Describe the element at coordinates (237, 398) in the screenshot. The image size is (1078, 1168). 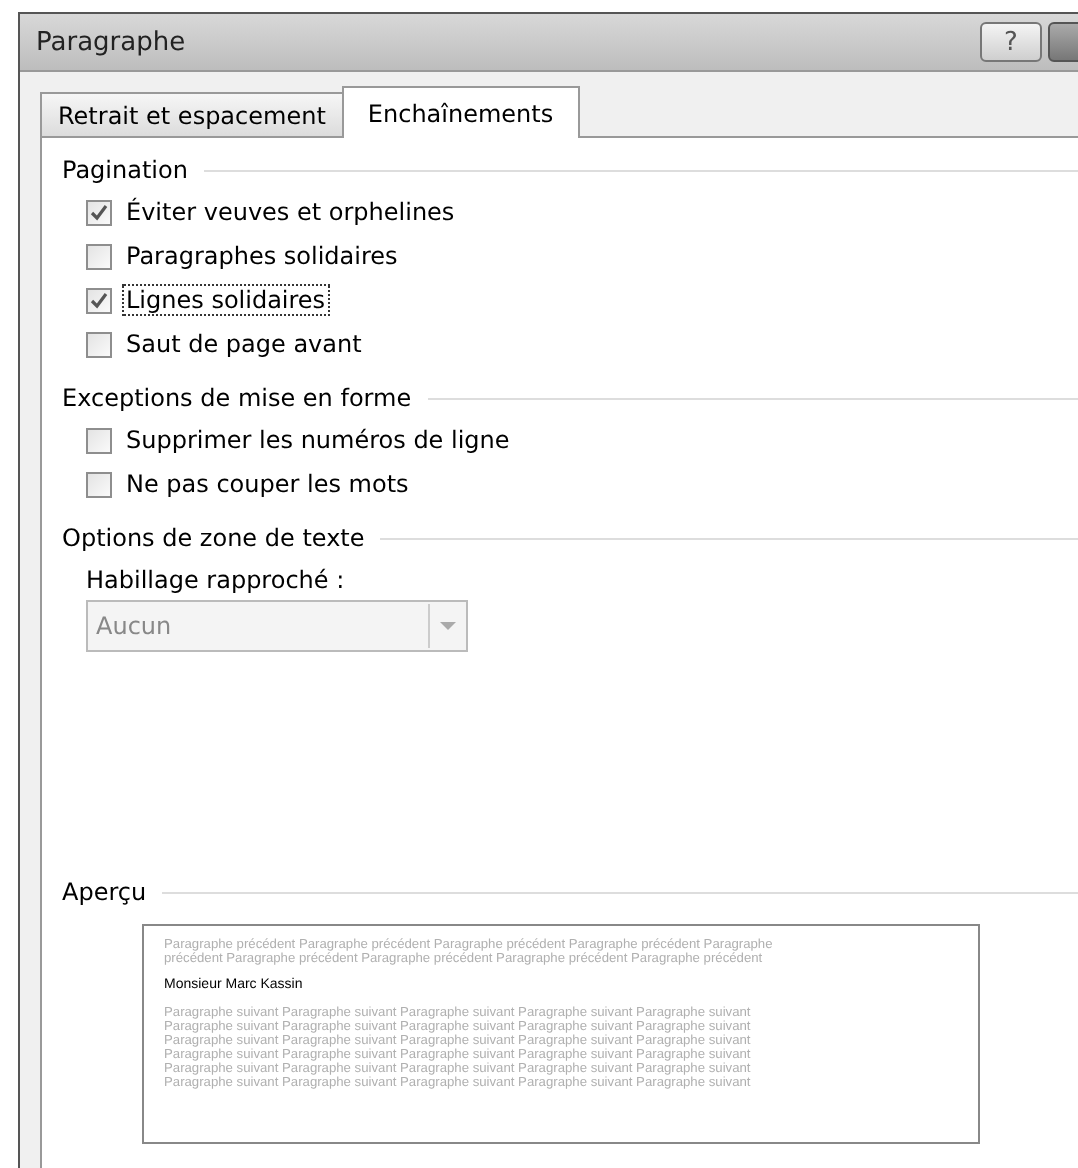
I see `group-heading: Exceptions de mise en forme` at that location.